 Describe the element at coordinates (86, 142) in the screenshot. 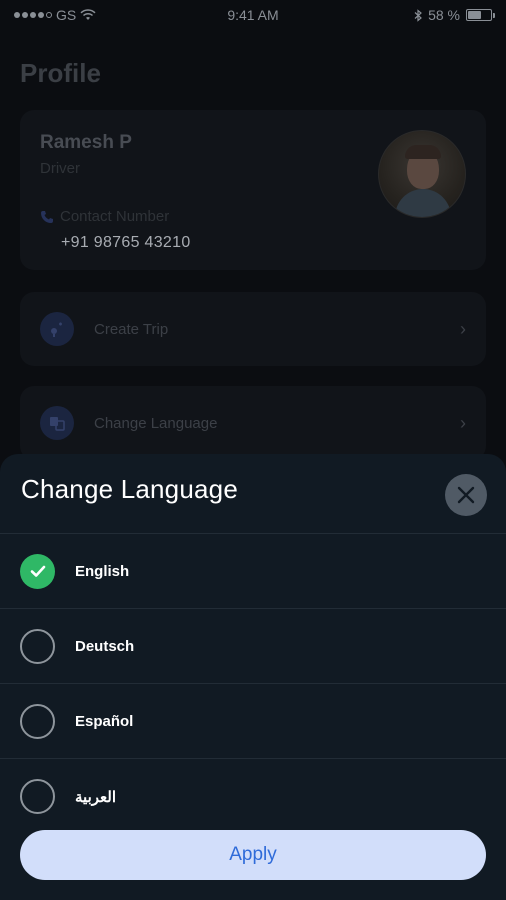

I see `profile-name: Ramesh P` at that location.